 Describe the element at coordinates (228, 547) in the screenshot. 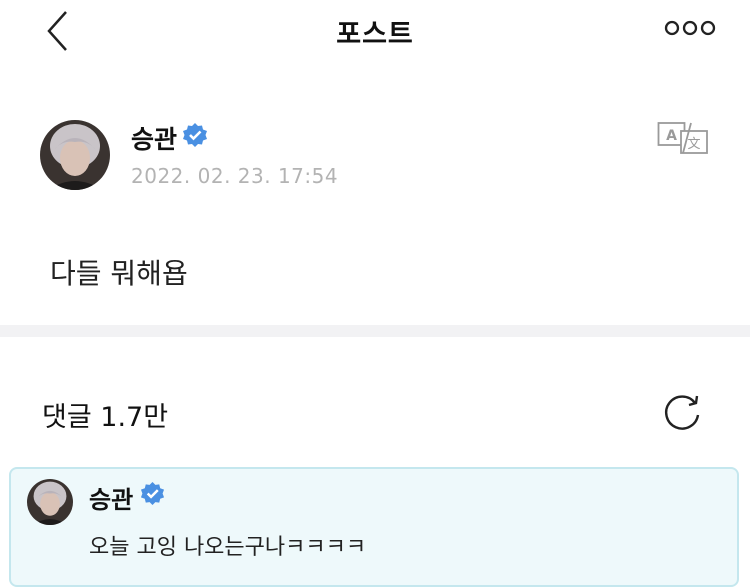

I see `comment-text: 오늘 고잉 나오는구나ㅋㅋㅋㅋ` at that location.